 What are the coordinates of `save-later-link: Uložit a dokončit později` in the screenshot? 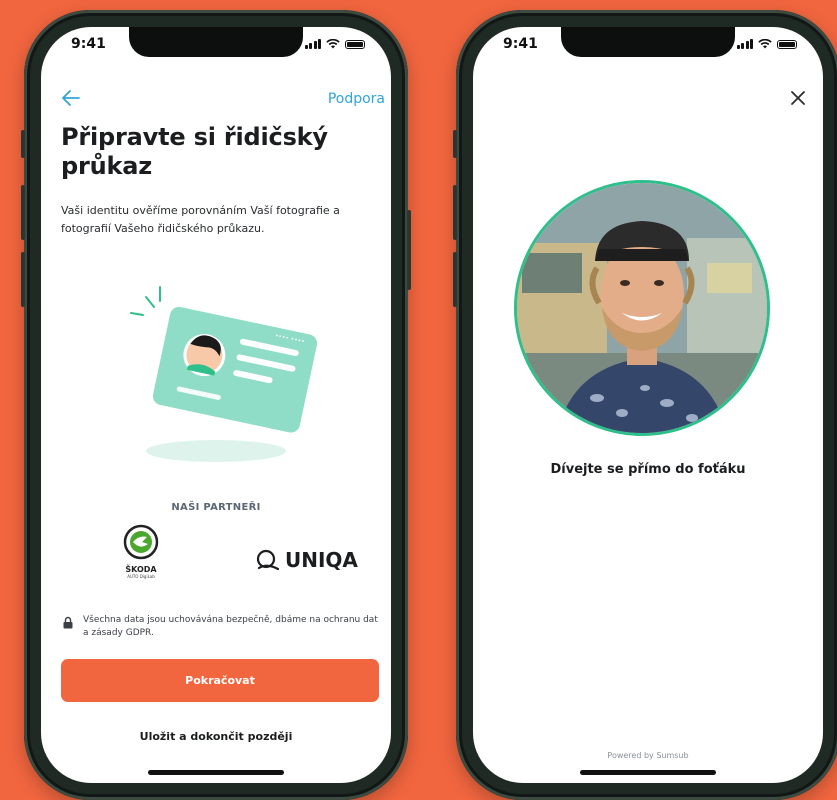 It's located at (216, 736).